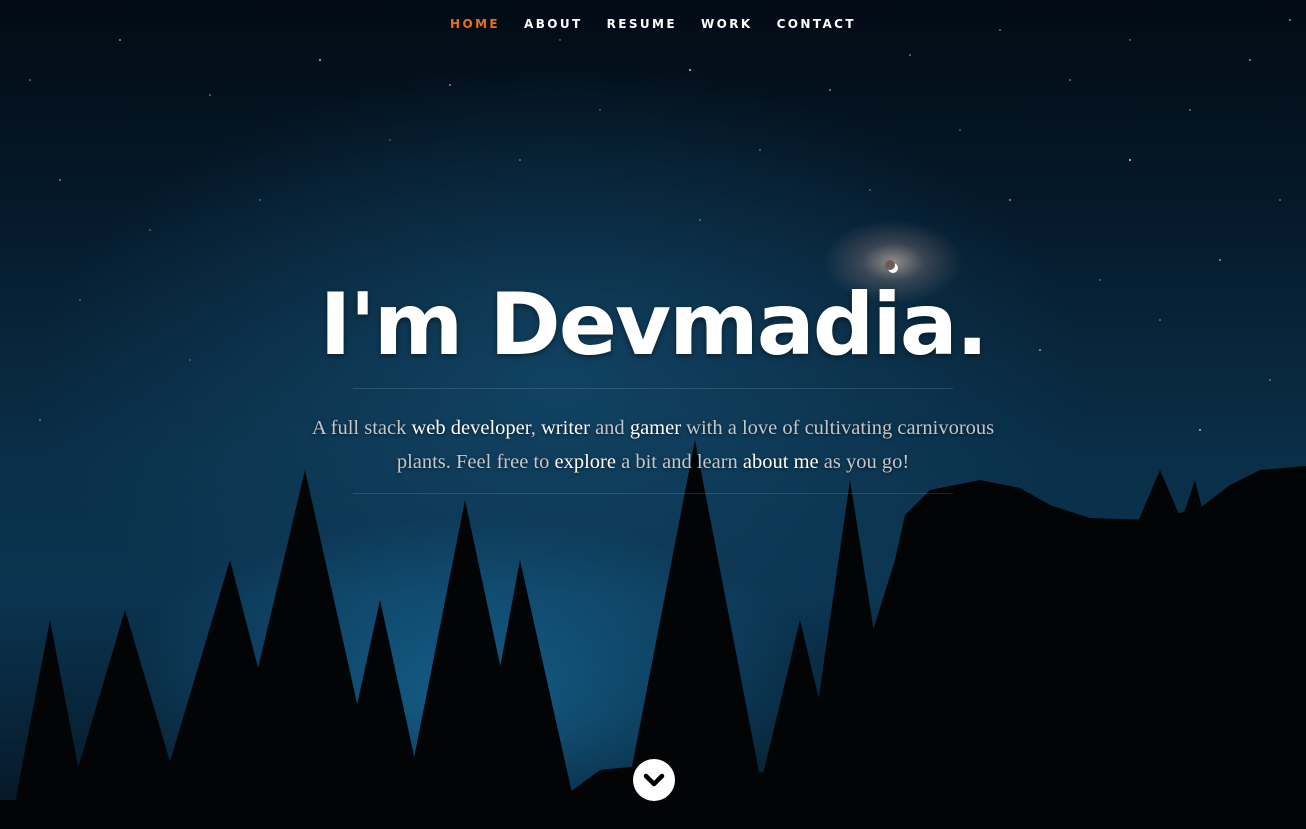  I want to click on divider-top, so click(653, 388).